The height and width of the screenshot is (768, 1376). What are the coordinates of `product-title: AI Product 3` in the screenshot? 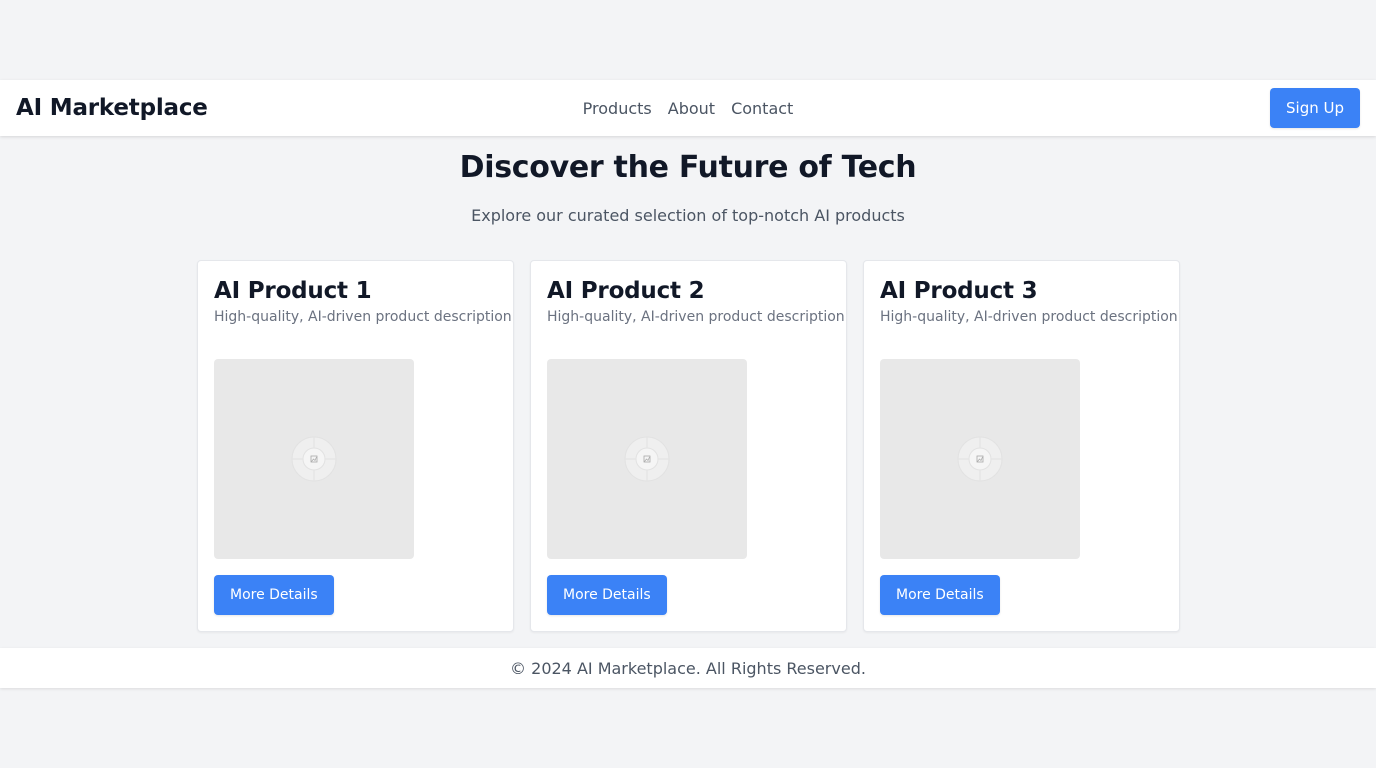 It's located at (959, 291).